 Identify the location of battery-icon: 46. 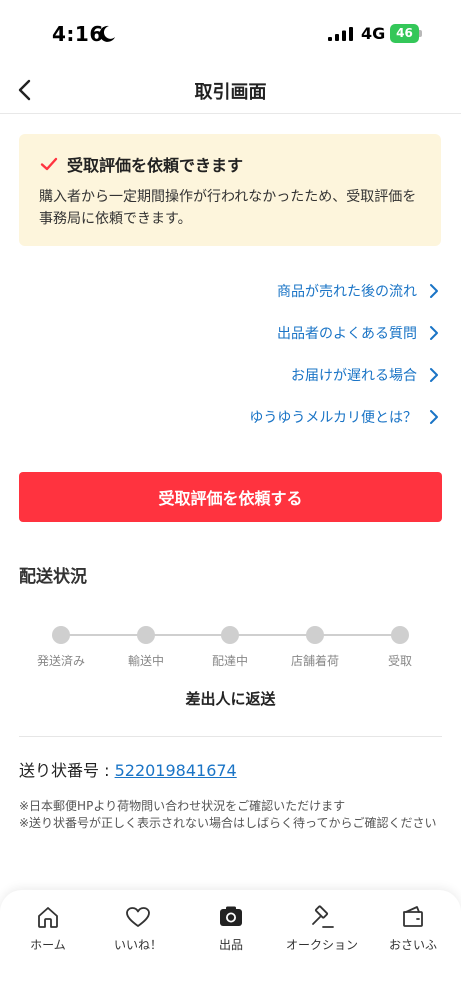
(406, 33).